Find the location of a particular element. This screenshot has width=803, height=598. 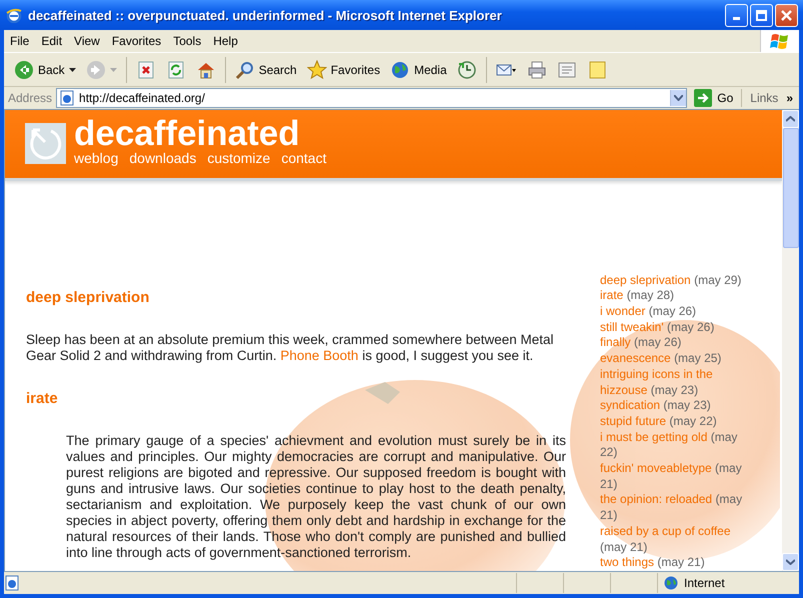

menu-item: File is located at coordinates (20, 41).